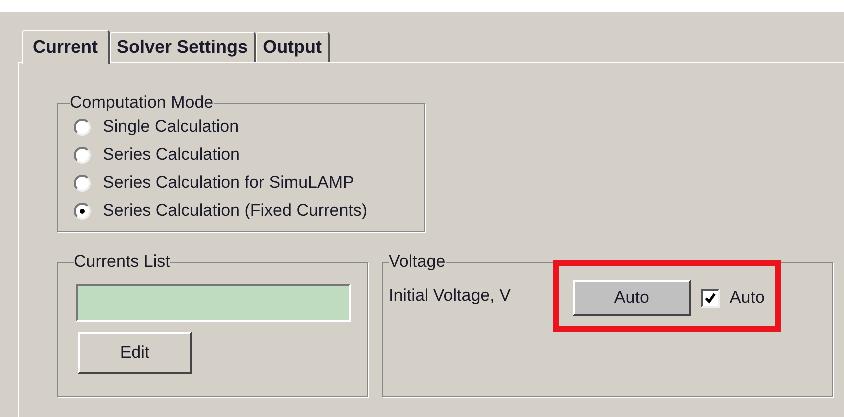 The width and height of the screenshot is (844, 417). Describe the element at coordinates (171, 155) in the screenshot. I see `radio-label: Series Calculation` at that location.